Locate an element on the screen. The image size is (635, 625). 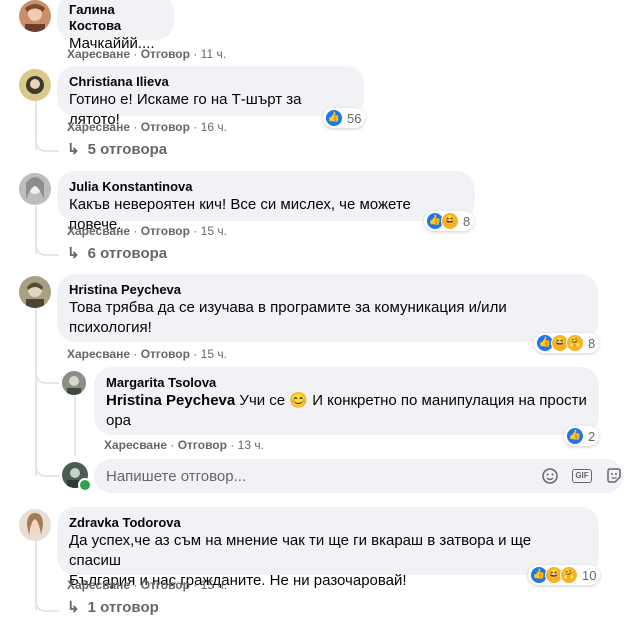
smile-icon is located at coordinates (550, 476).